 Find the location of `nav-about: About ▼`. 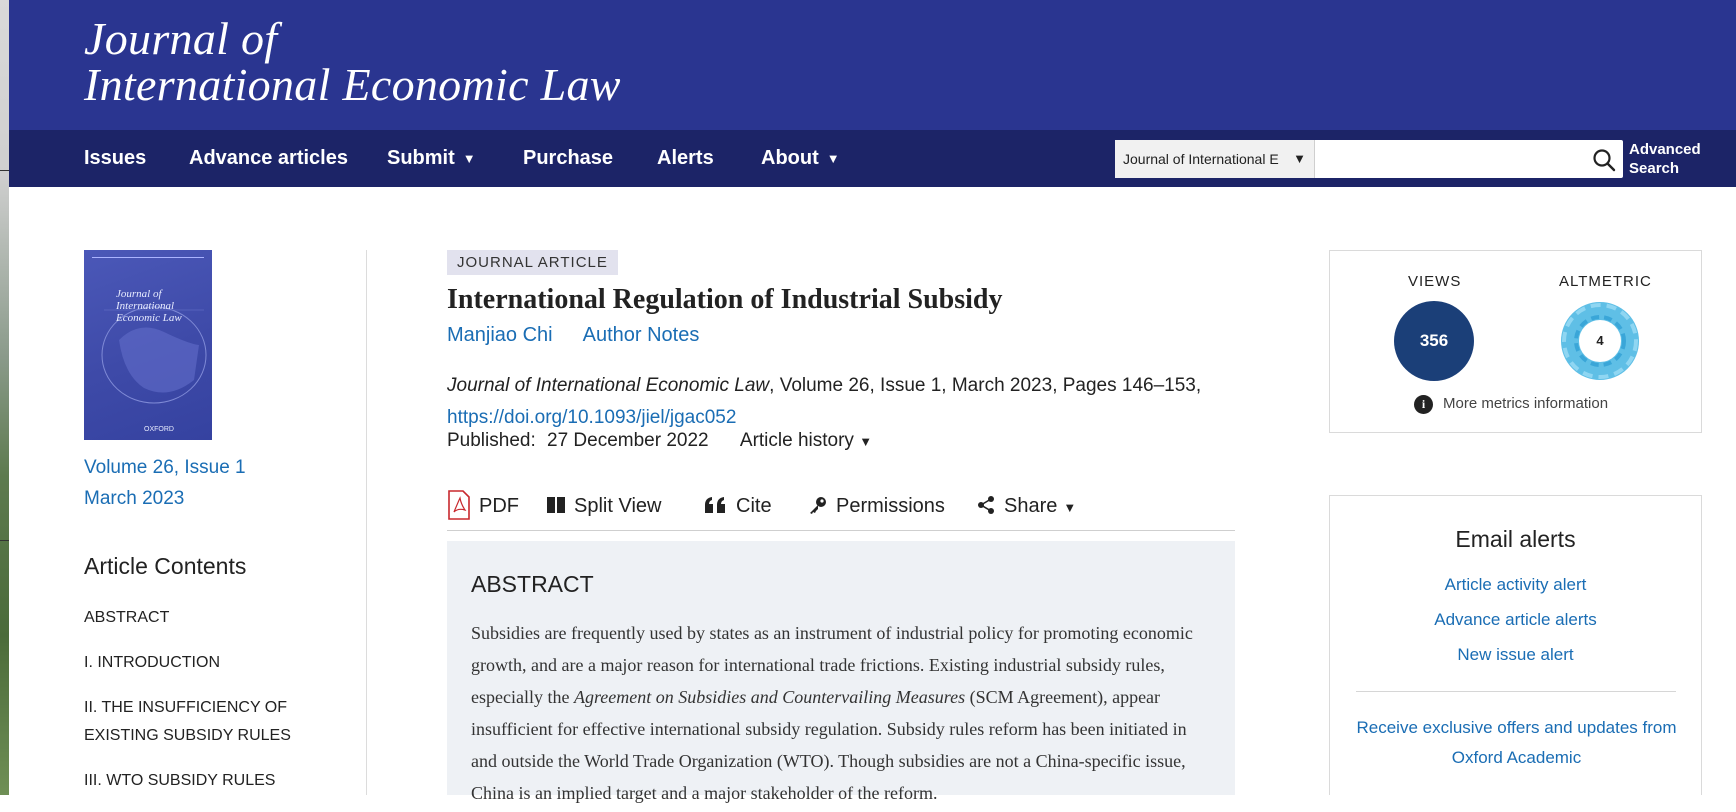

nav-about: About ▼ is located at coordinates (800, 158).